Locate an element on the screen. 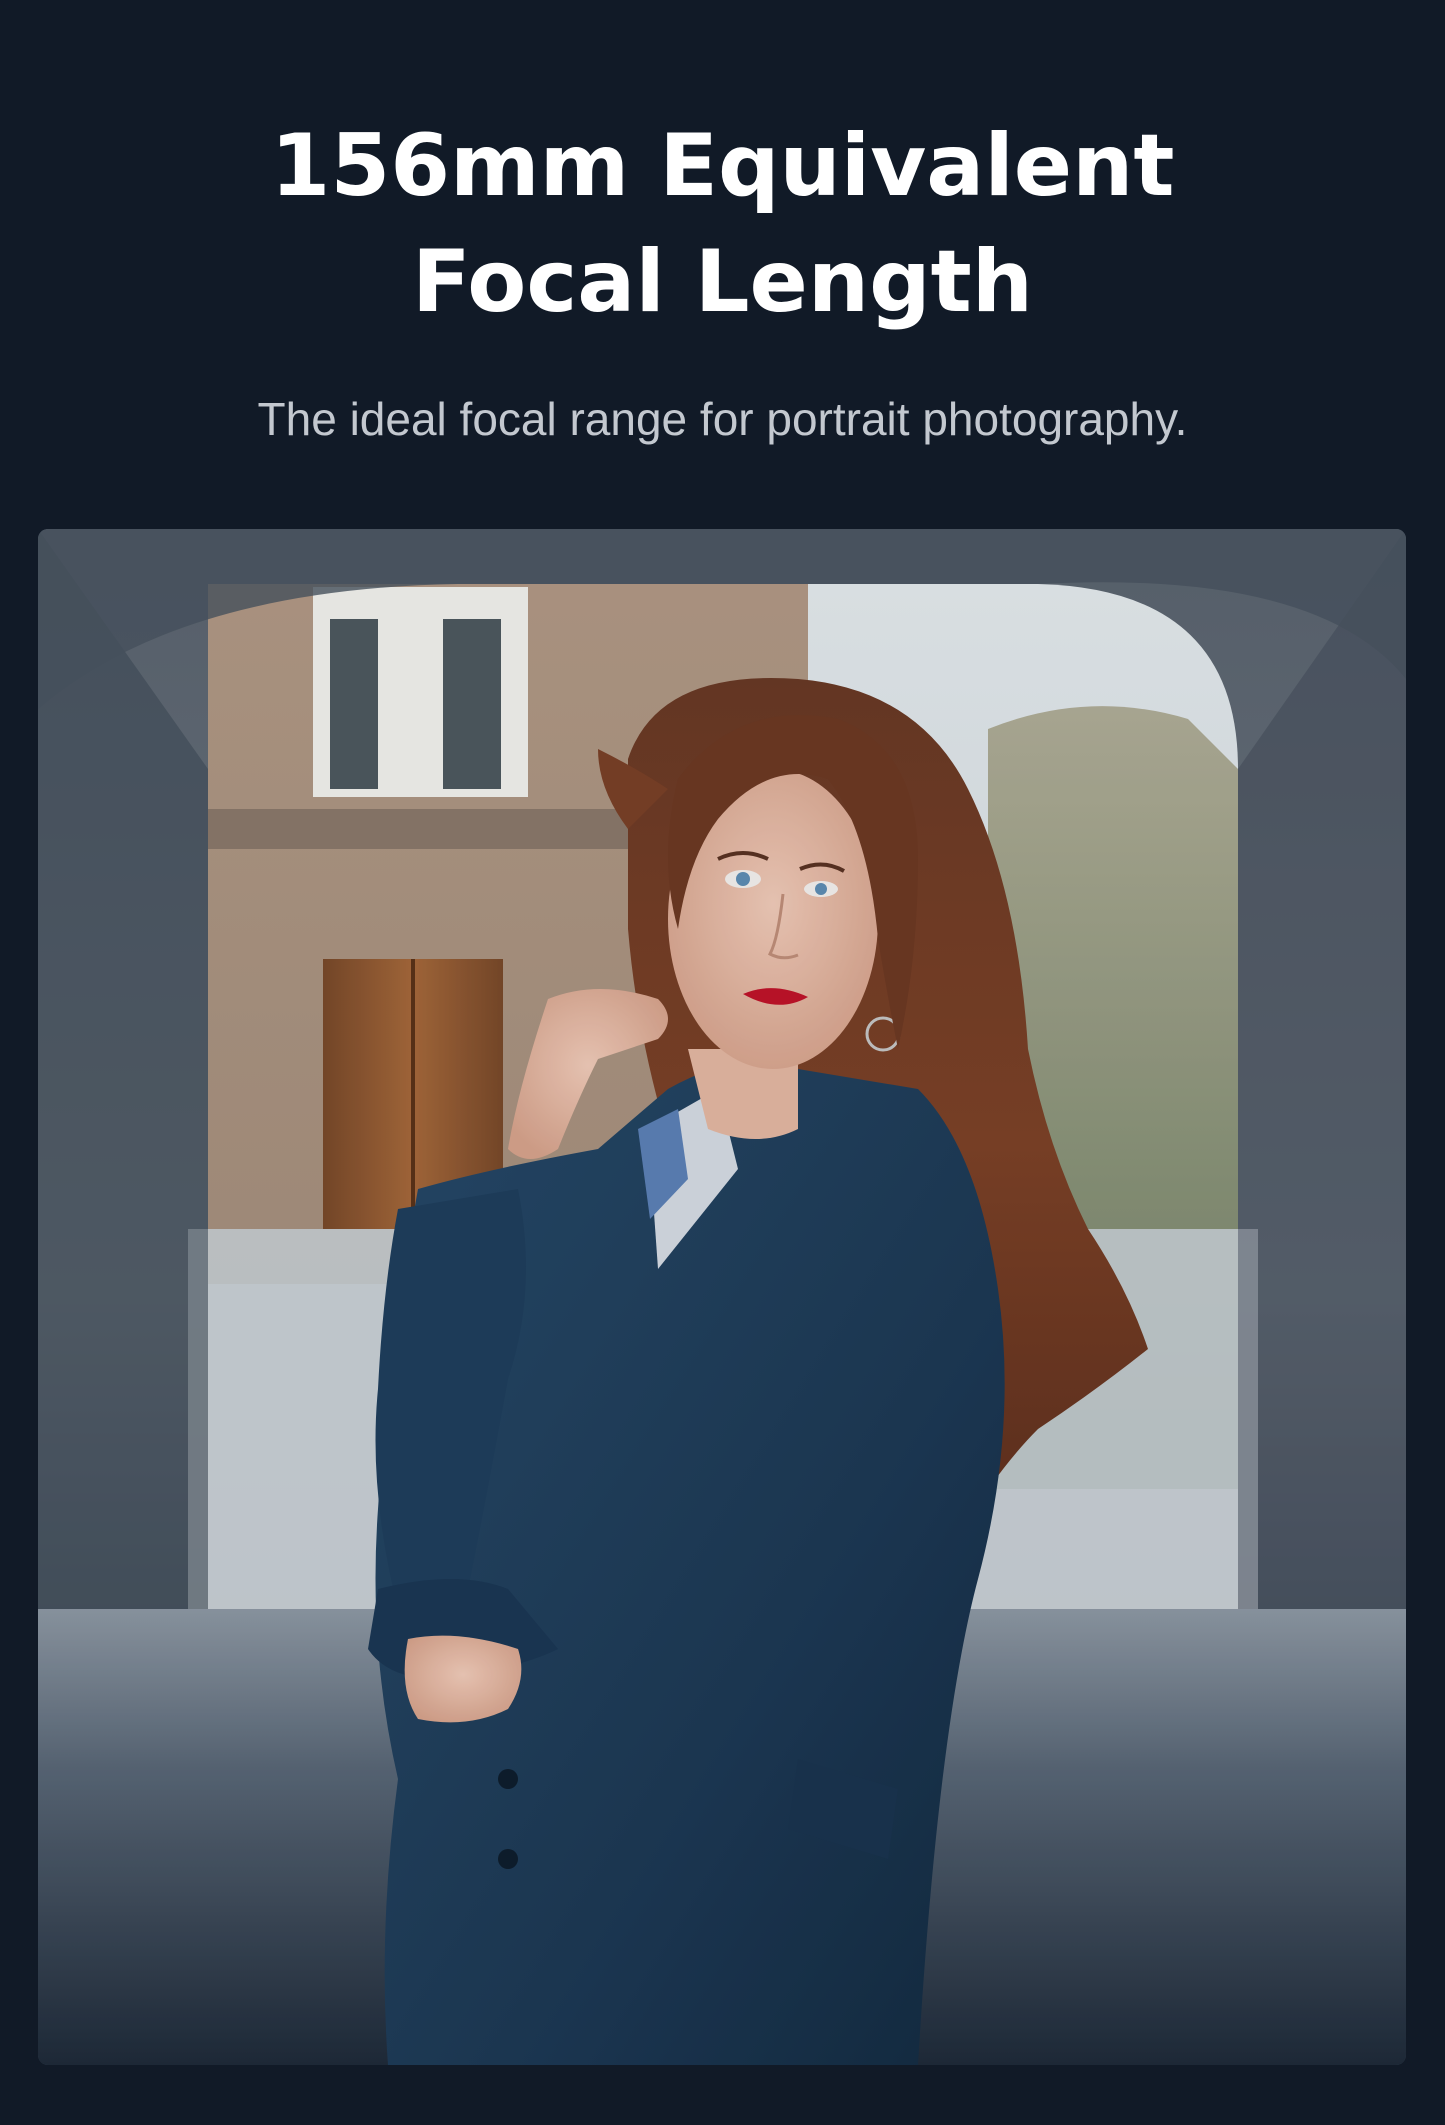  title-line-2: Focal Length is located at coordinates (722, 282).